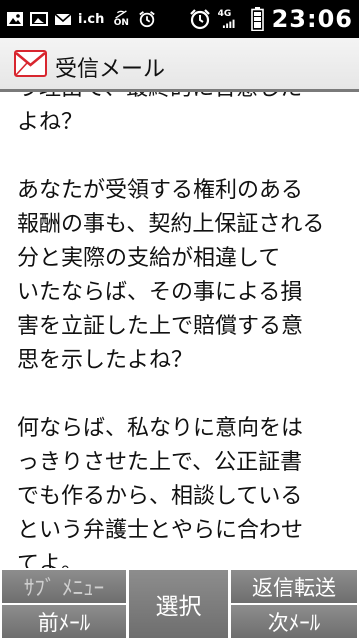 This screenshot has height=640, width=359. What do you see at coordinates (39, 19) in the screenshot?
I see `gallery-icon` at bounding box center [39, 19].